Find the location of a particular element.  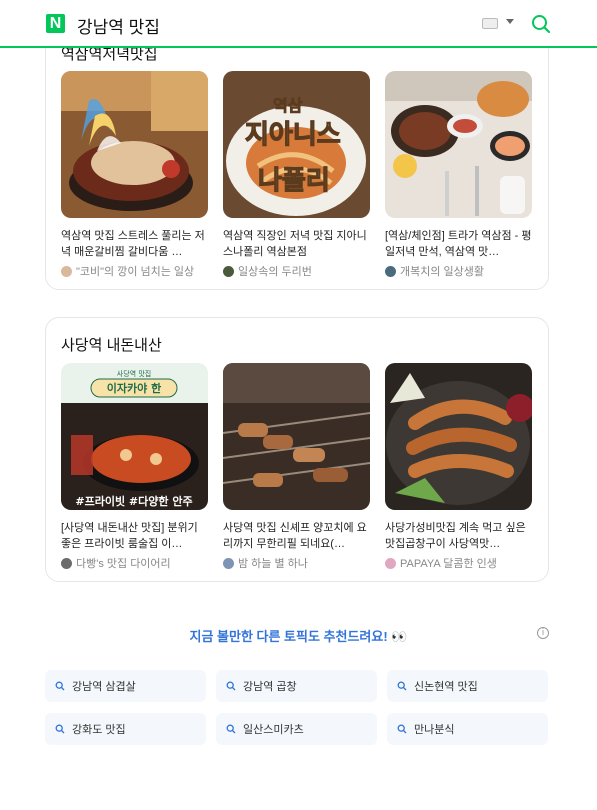

topic-label: 신논현역 맛집 is located at coordinates (446, 687).